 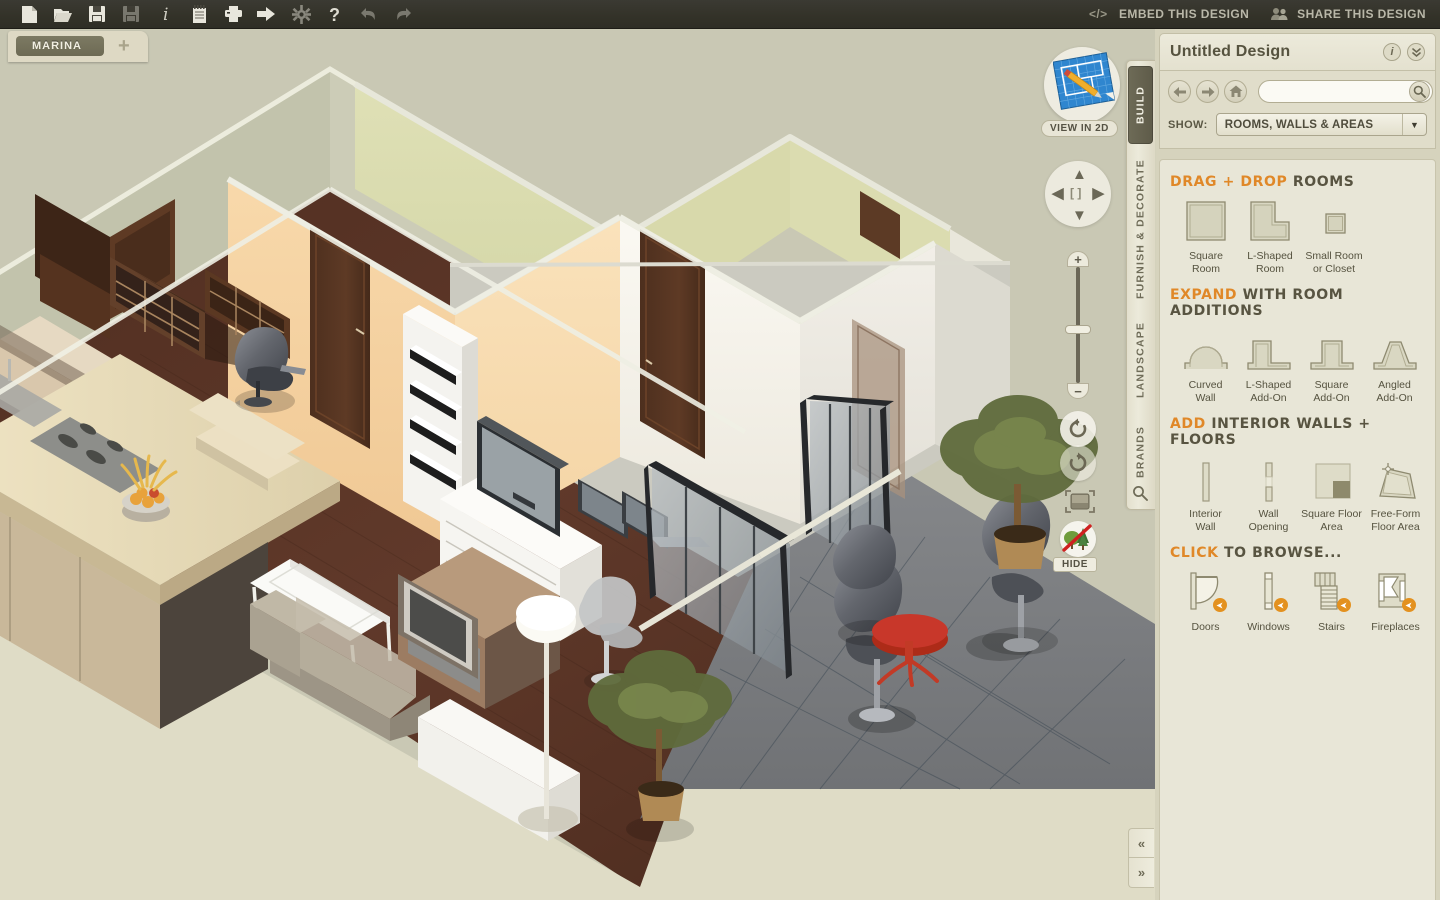 What do you see at coordinates (1141, 873) in the screenshot?
I see `collapse-right-button: »` at bounding box center [1141, 873].